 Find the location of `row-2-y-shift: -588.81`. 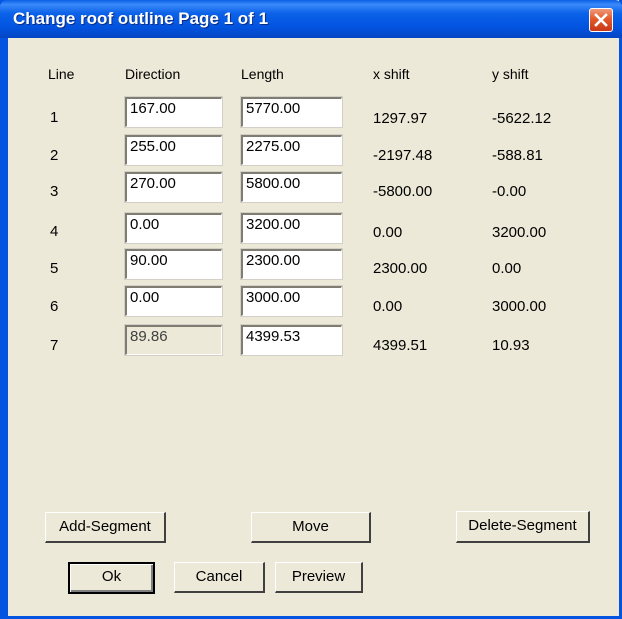

row-2-y-shift: -588.81 is located at coordinates (517, 155).